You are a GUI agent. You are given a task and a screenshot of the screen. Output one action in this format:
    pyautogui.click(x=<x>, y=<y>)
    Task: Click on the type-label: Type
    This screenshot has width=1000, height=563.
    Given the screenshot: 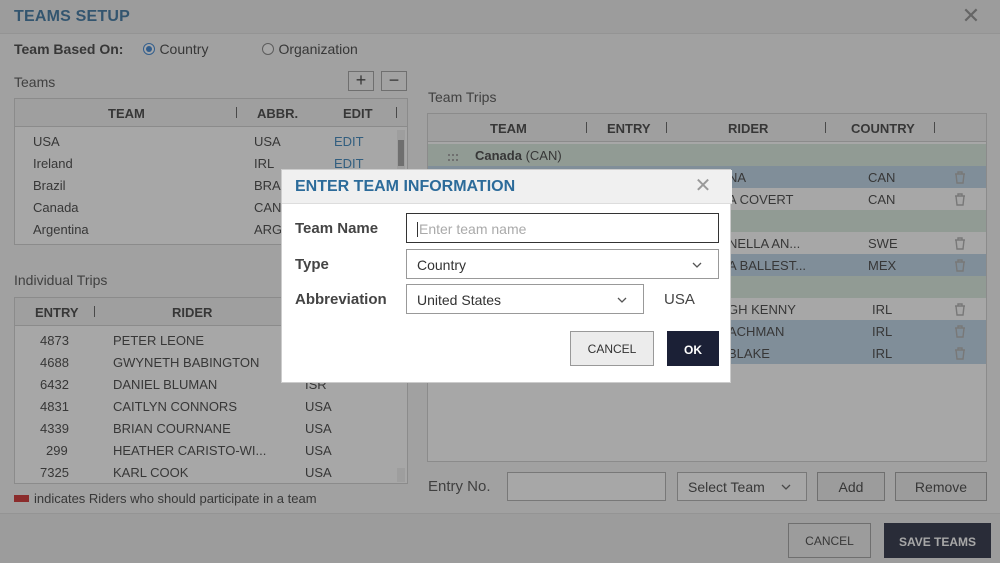 What is the action you would take?
    pyautogui.click(x=312, y=264)
    